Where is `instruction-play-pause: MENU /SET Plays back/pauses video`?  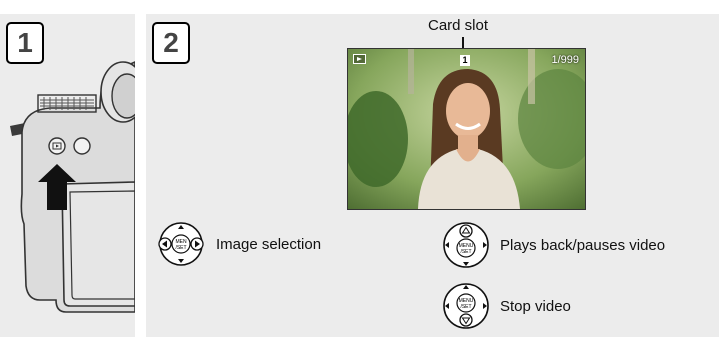
instruction-play-pause: MENU /SET Plays back/pauses video is located at coordinates (553, 245).